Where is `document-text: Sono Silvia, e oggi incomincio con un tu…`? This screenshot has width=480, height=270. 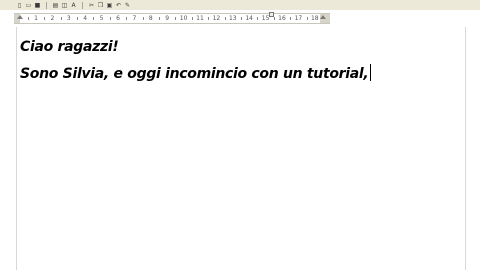
document-text: Sono Silvia, e oggi incomincio con un tu… is located at coordinates (194, 74).